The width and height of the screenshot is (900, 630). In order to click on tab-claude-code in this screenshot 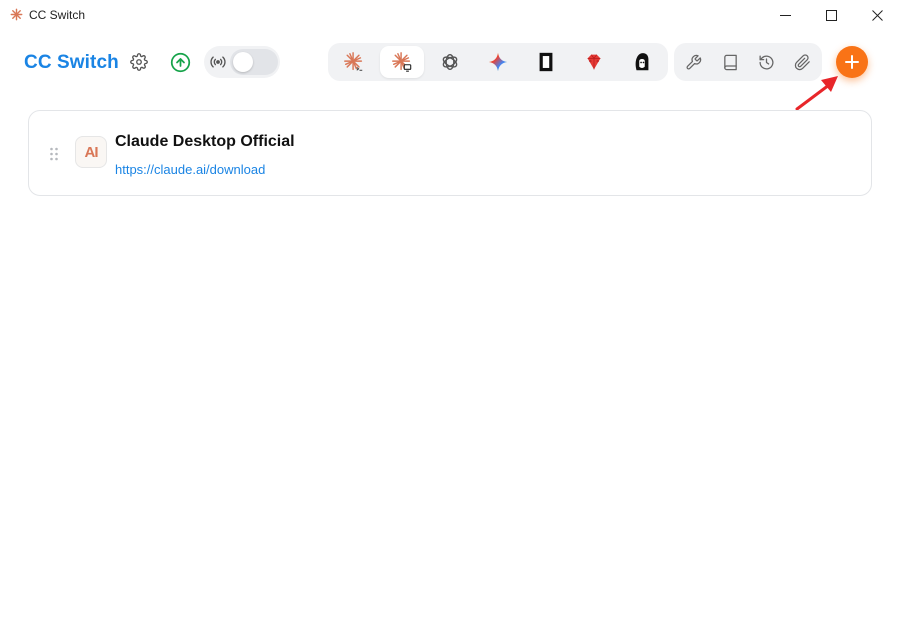, I will do `click(354, 62)`.